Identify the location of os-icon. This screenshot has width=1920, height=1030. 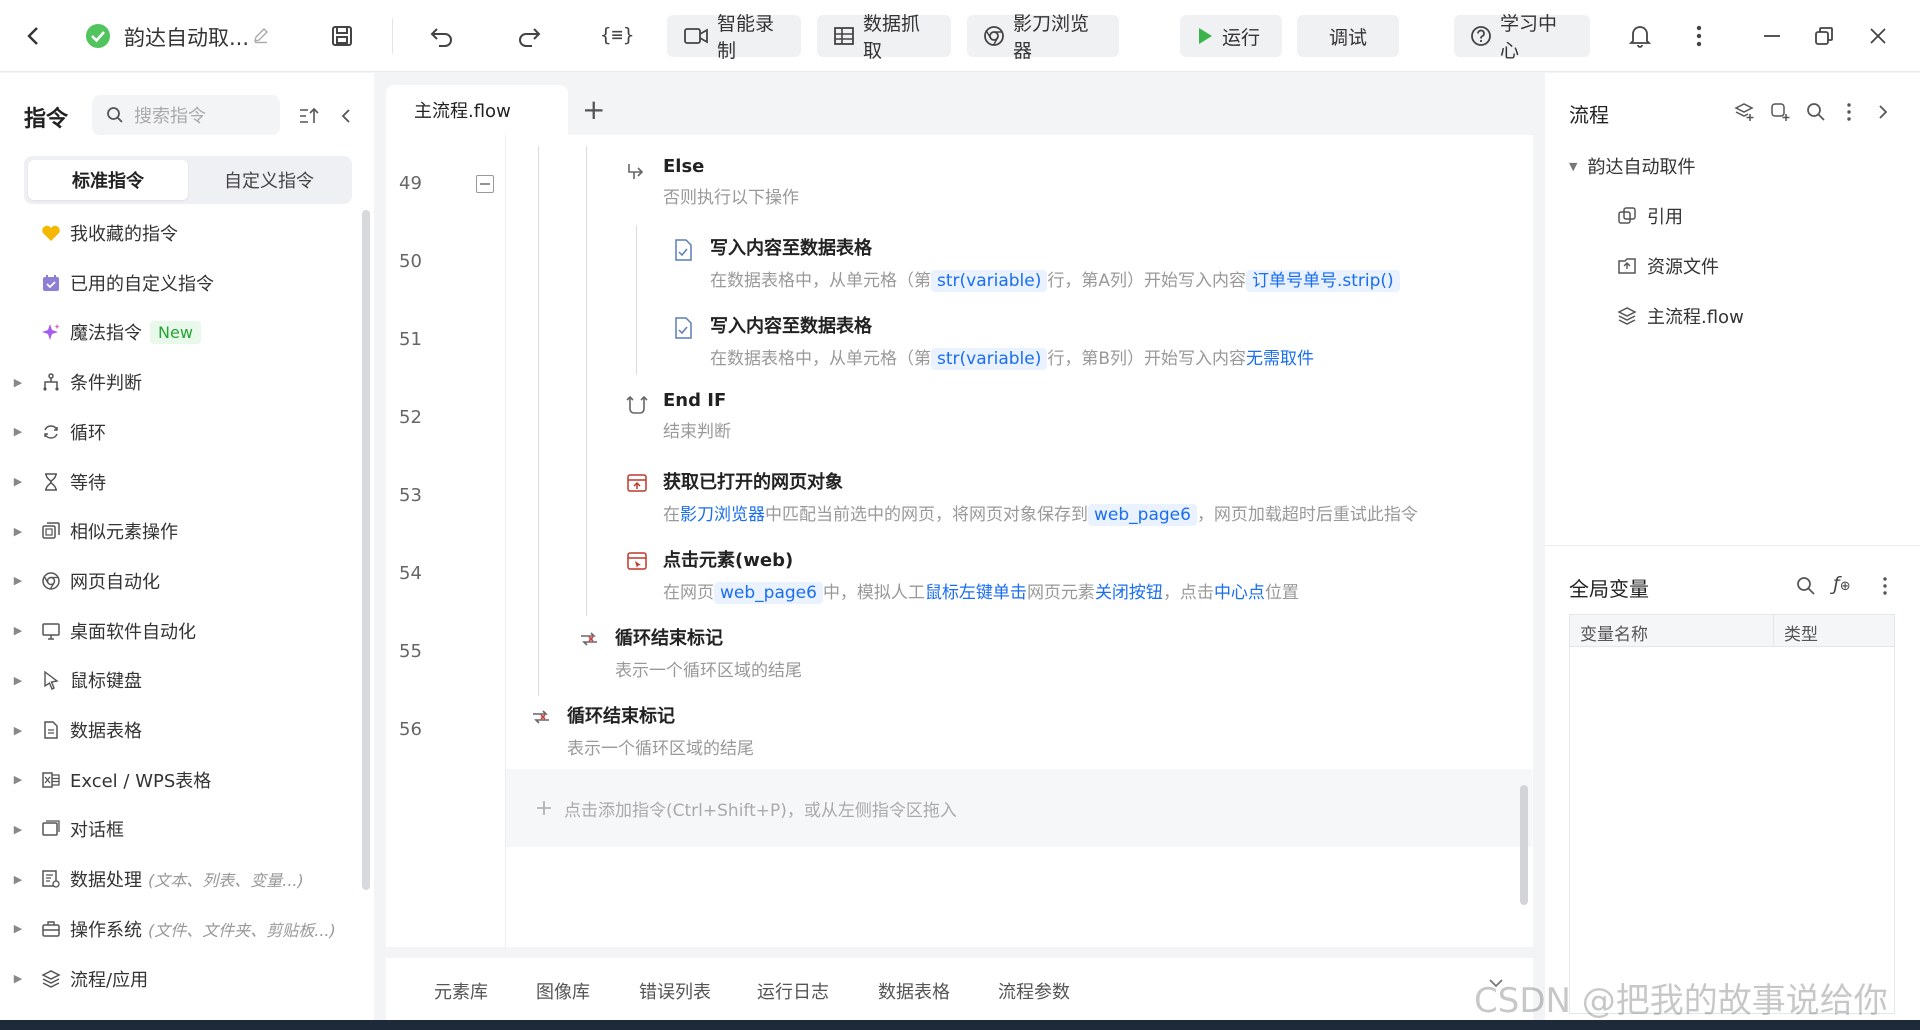
(51, 929).